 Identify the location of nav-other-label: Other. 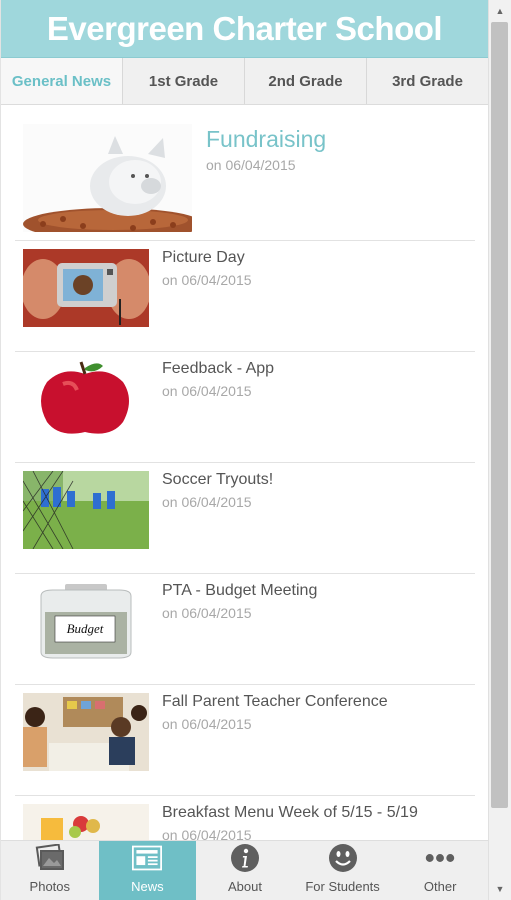
(440, 886).